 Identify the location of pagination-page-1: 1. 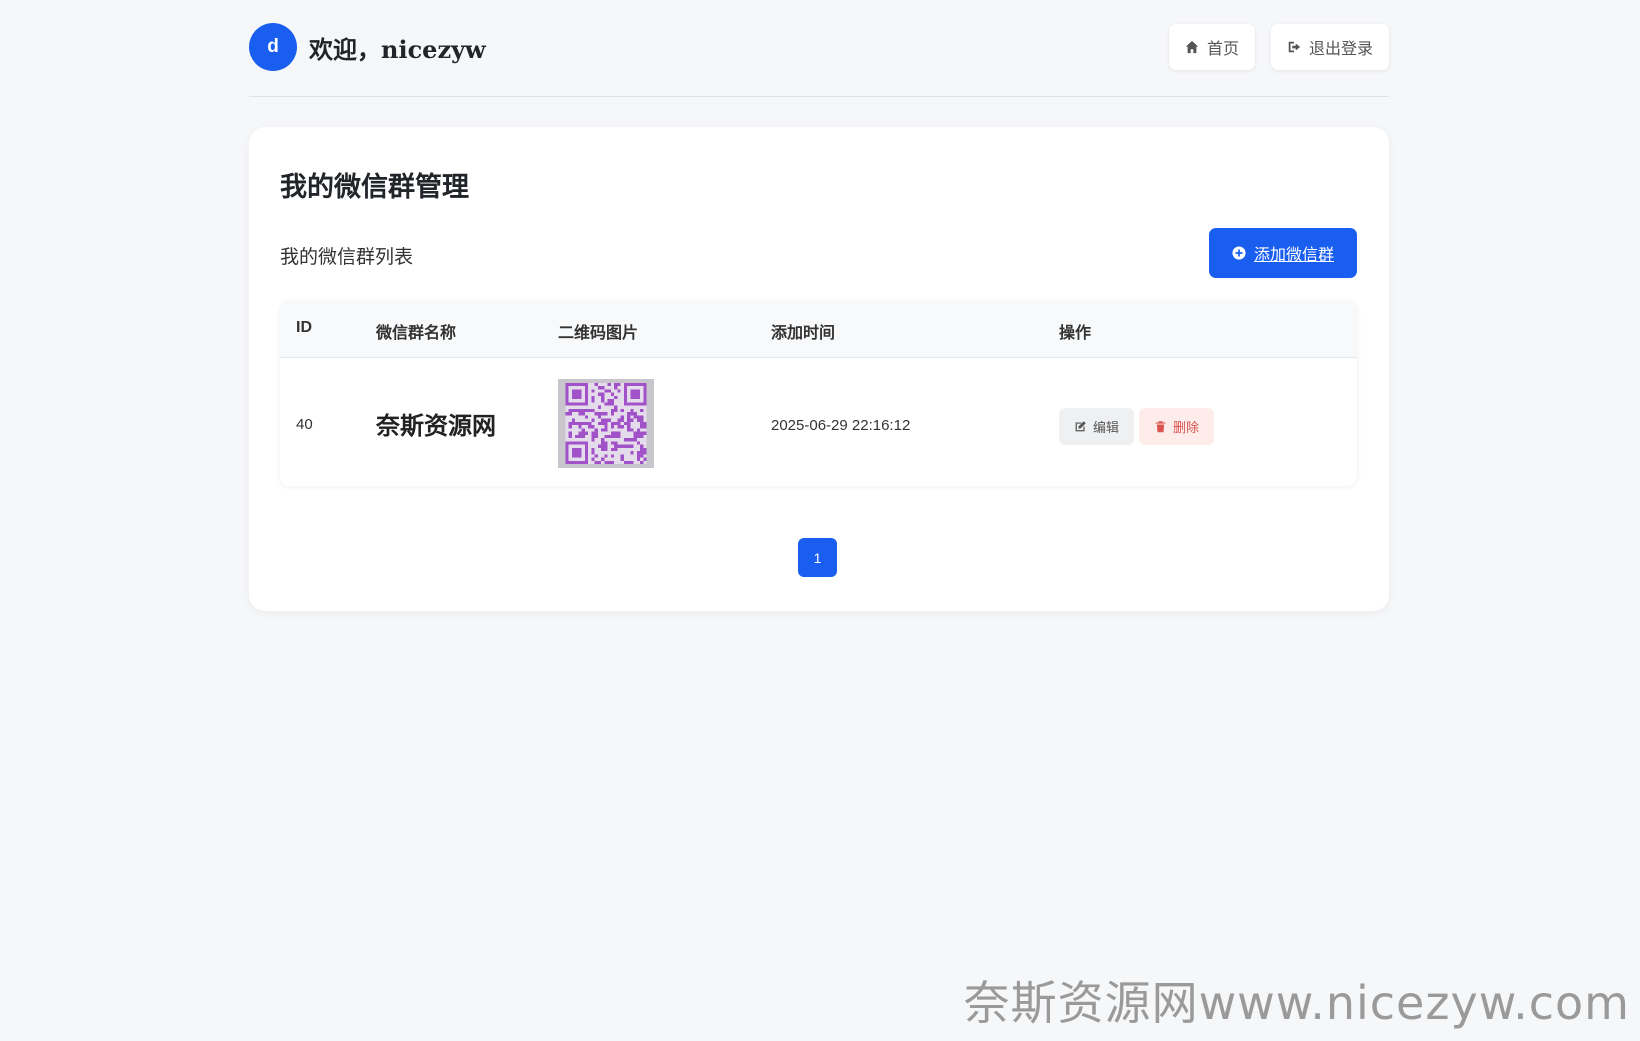
(817, 557).